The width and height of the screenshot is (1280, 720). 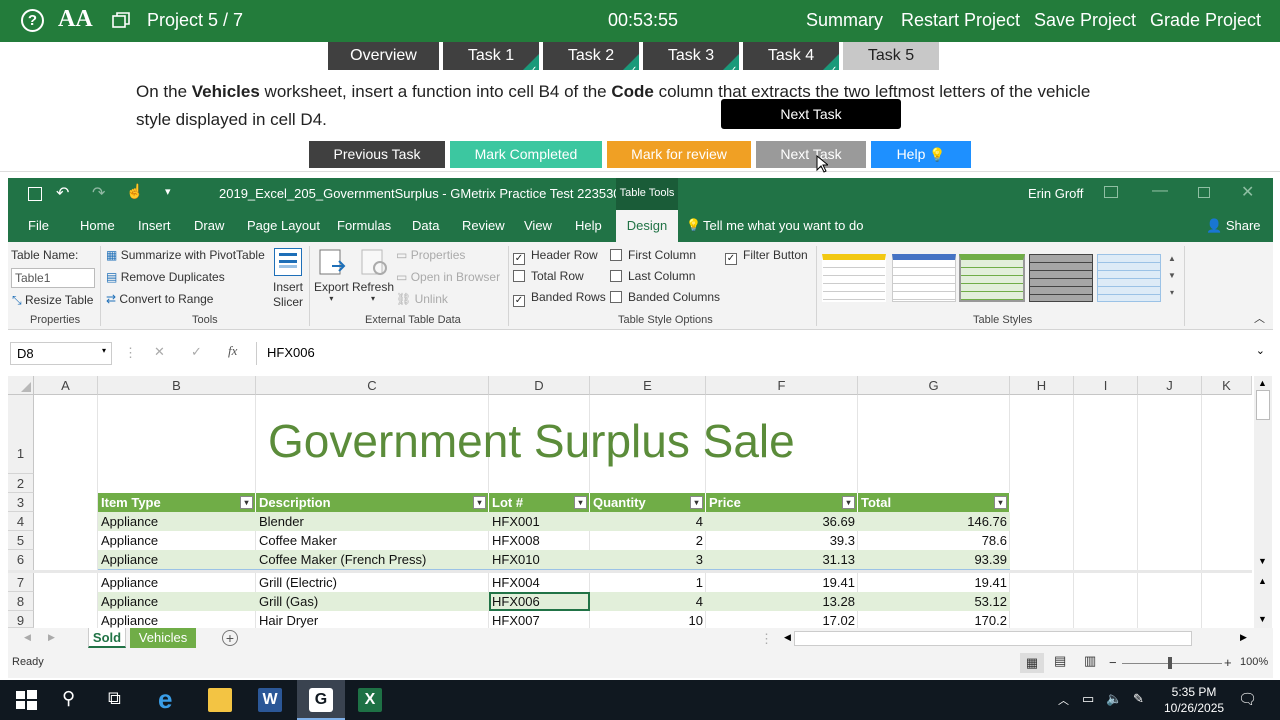 I want to click on table-name-input: Table1, so click(x=53, y=278).